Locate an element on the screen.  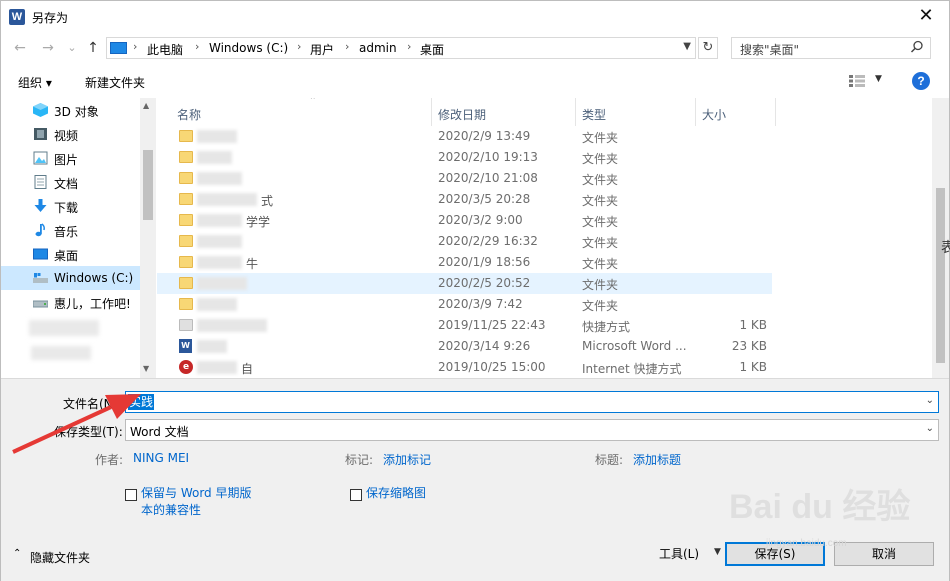
picture-icon is located at coordinates (40, 158).